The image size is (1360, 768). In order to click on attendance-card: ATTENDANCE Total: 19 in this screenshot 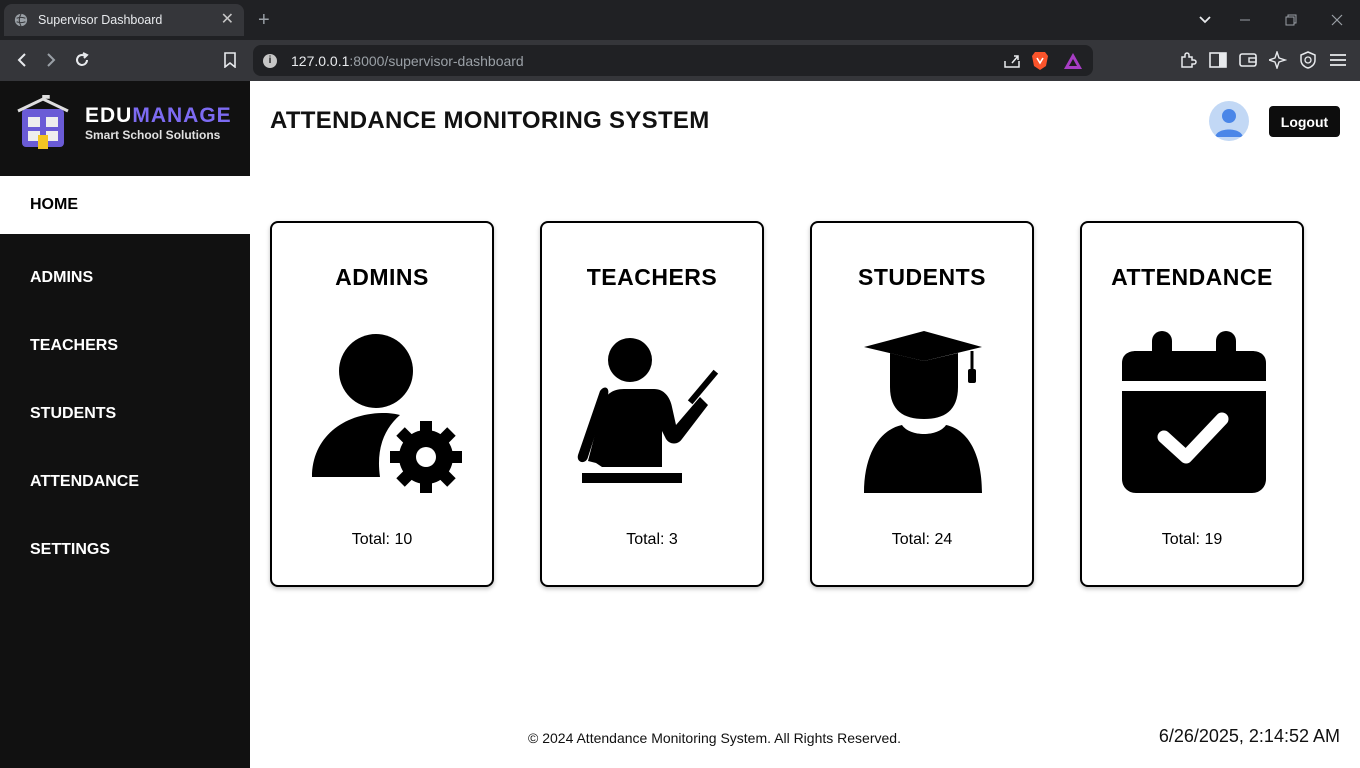, I will do `click(1192, 404)`.